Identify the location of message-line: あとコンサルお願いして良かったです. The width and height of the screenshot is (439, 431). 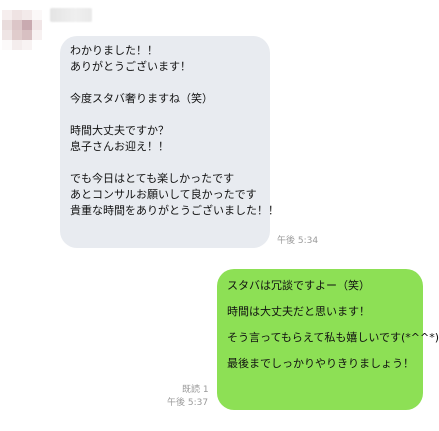
(163, 194).